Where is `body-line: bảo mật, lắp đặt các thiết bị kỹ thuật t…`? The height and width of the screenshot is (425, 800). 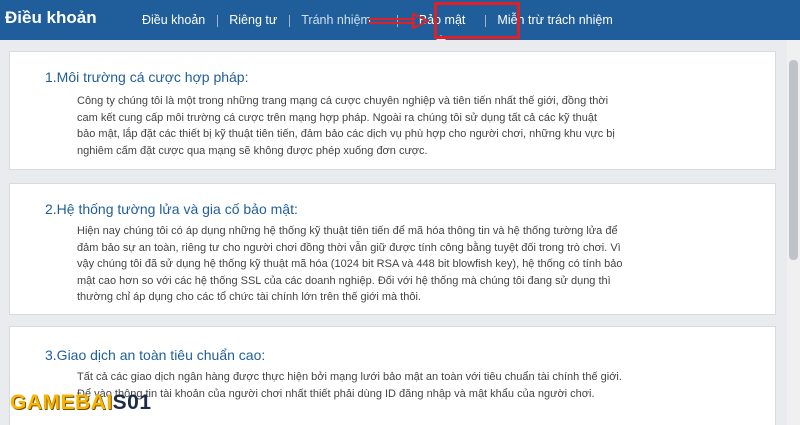
body-line: bảo mật, lắp đặt các thiết bị kỹ thuật t… is located at coordinates (346, 134).